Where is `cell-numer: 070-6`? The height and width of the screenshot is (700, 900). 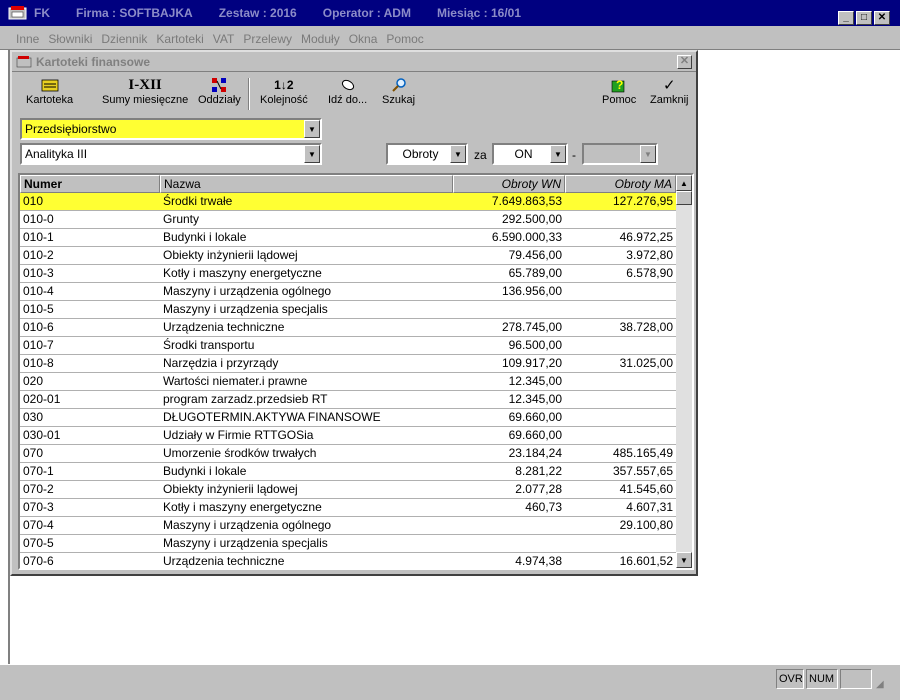
cell-numer: 070-6 is located at coordinates (38, 561).